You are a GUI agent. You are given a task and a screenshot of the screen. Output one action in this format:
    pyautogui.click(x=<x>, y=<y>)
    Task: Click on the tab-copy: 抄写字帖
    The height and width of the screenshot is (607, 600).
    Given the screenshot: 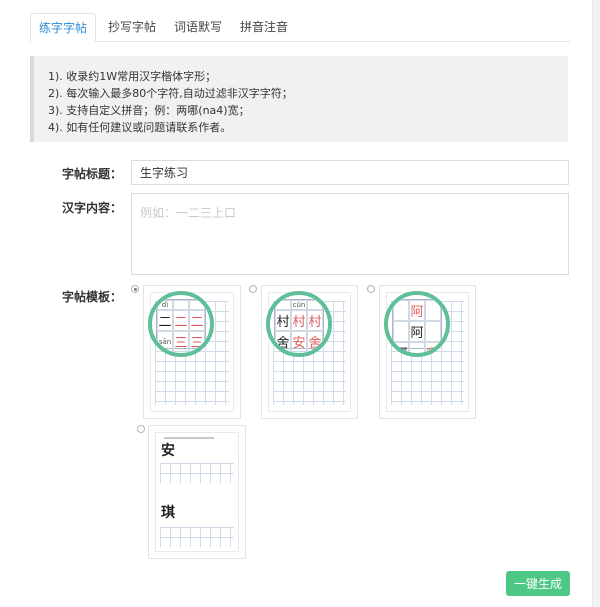 What is the action you would take?
    pyautogui.click(x=132, y=27)
    